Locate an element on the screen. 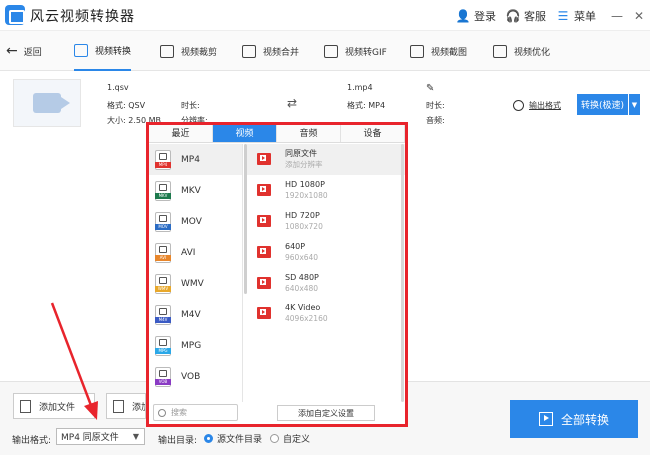 This screenshot has width=650, height=455. add-file-label: 添加文件 is located at coordinates (57, 407).